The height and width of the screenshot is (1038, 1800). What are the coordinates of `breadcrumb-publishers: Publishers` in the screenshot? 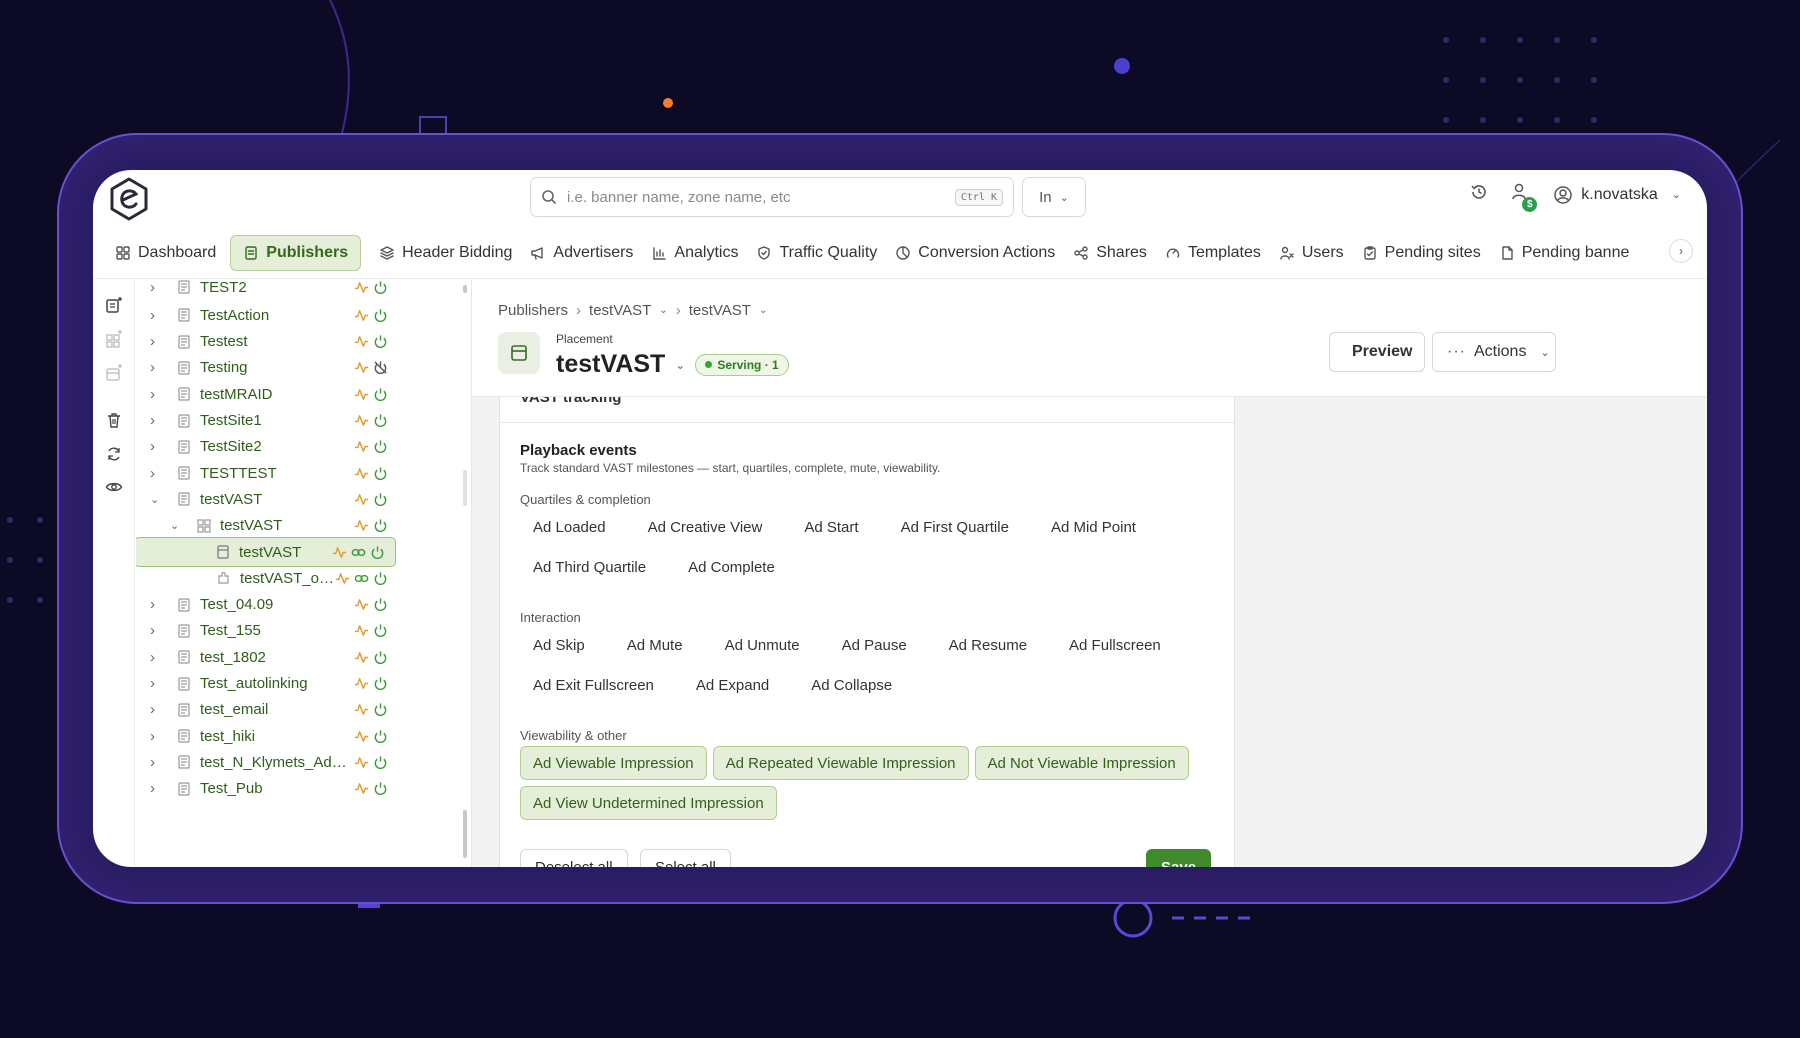 It's located at (533, 310).